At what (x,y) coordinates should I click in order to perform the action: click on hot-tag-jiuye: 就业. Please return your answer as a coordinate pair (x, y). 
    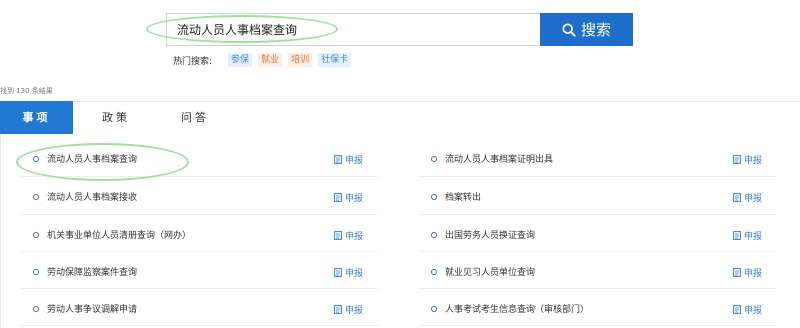
    Looking at the image, I should click on (270, 60).